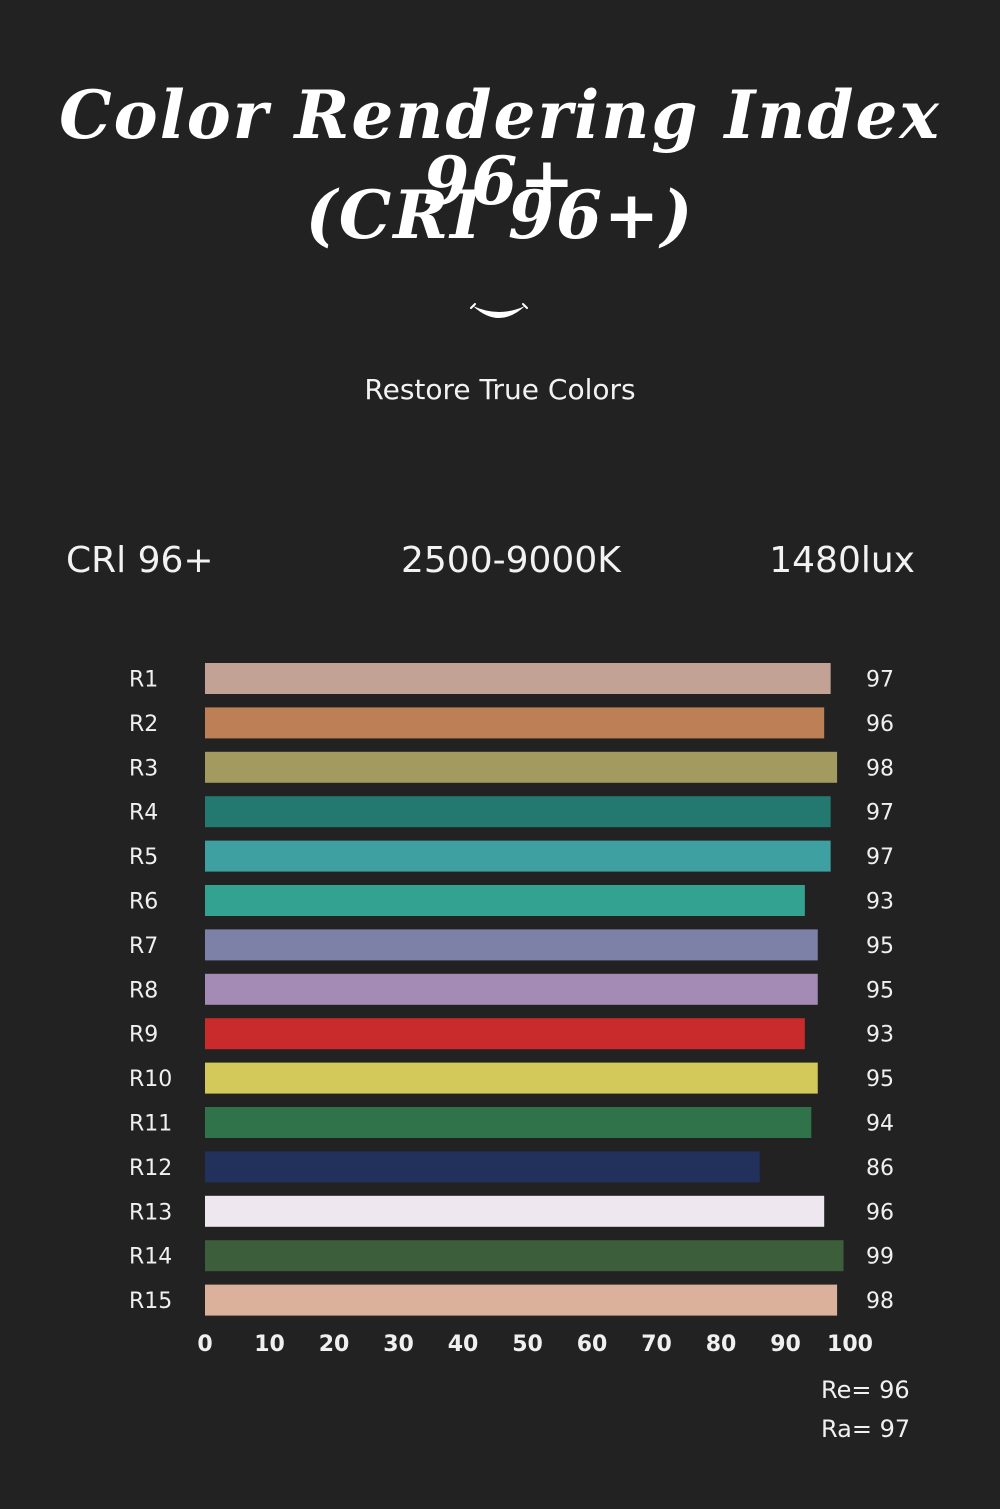 The width and height of the screenshot is (1000, 1509). Describe the element at coordinates (721, 1344) in the screenshot. I see `x-tick-label: 80` at that location.